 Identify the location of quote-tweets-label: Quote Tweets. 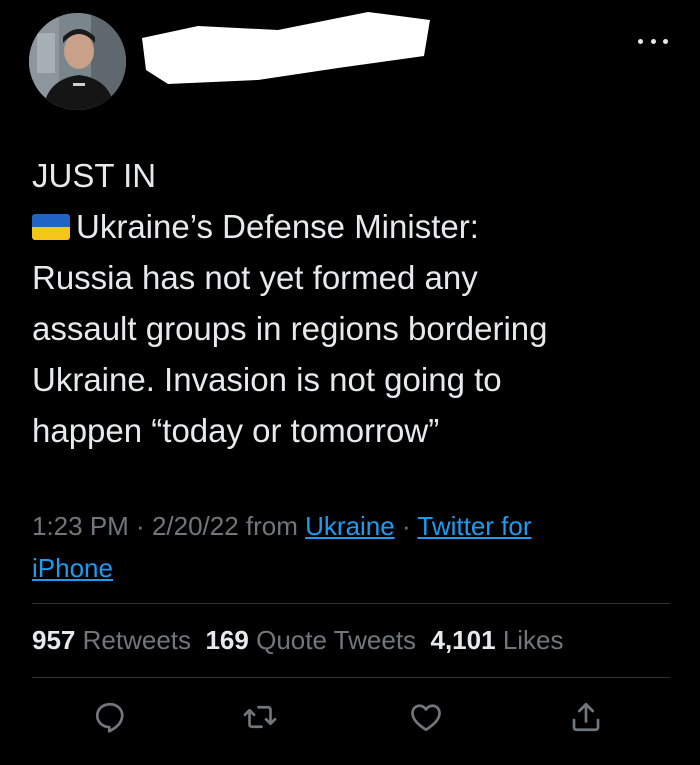
(336, 640).